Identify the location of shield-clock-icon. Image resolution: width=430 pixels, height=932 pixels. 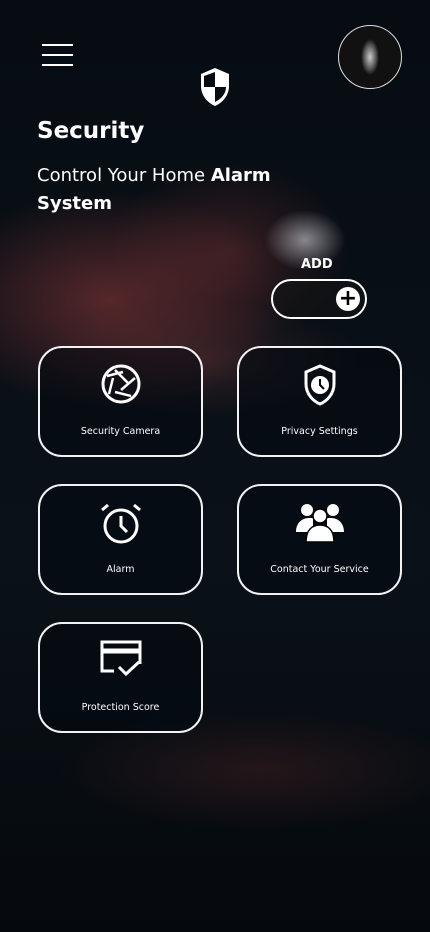
(319, 385).